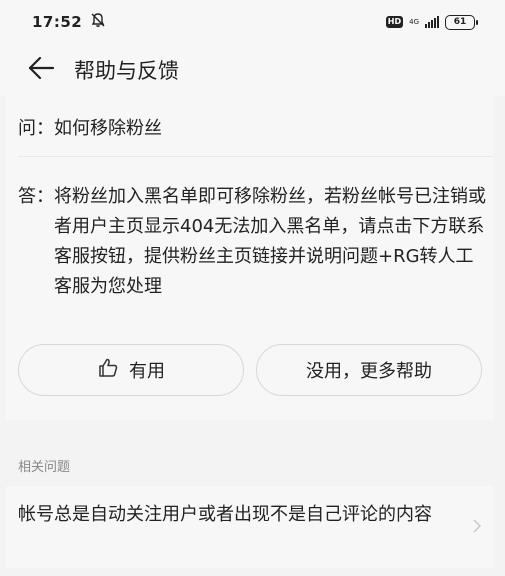  What do you see at coordinates (225, 514) in the screenshot?
I see `related-item-text: 帐号总是自动关注用户或者出现不是自己评论的内容` at bounding box center [225, 514].